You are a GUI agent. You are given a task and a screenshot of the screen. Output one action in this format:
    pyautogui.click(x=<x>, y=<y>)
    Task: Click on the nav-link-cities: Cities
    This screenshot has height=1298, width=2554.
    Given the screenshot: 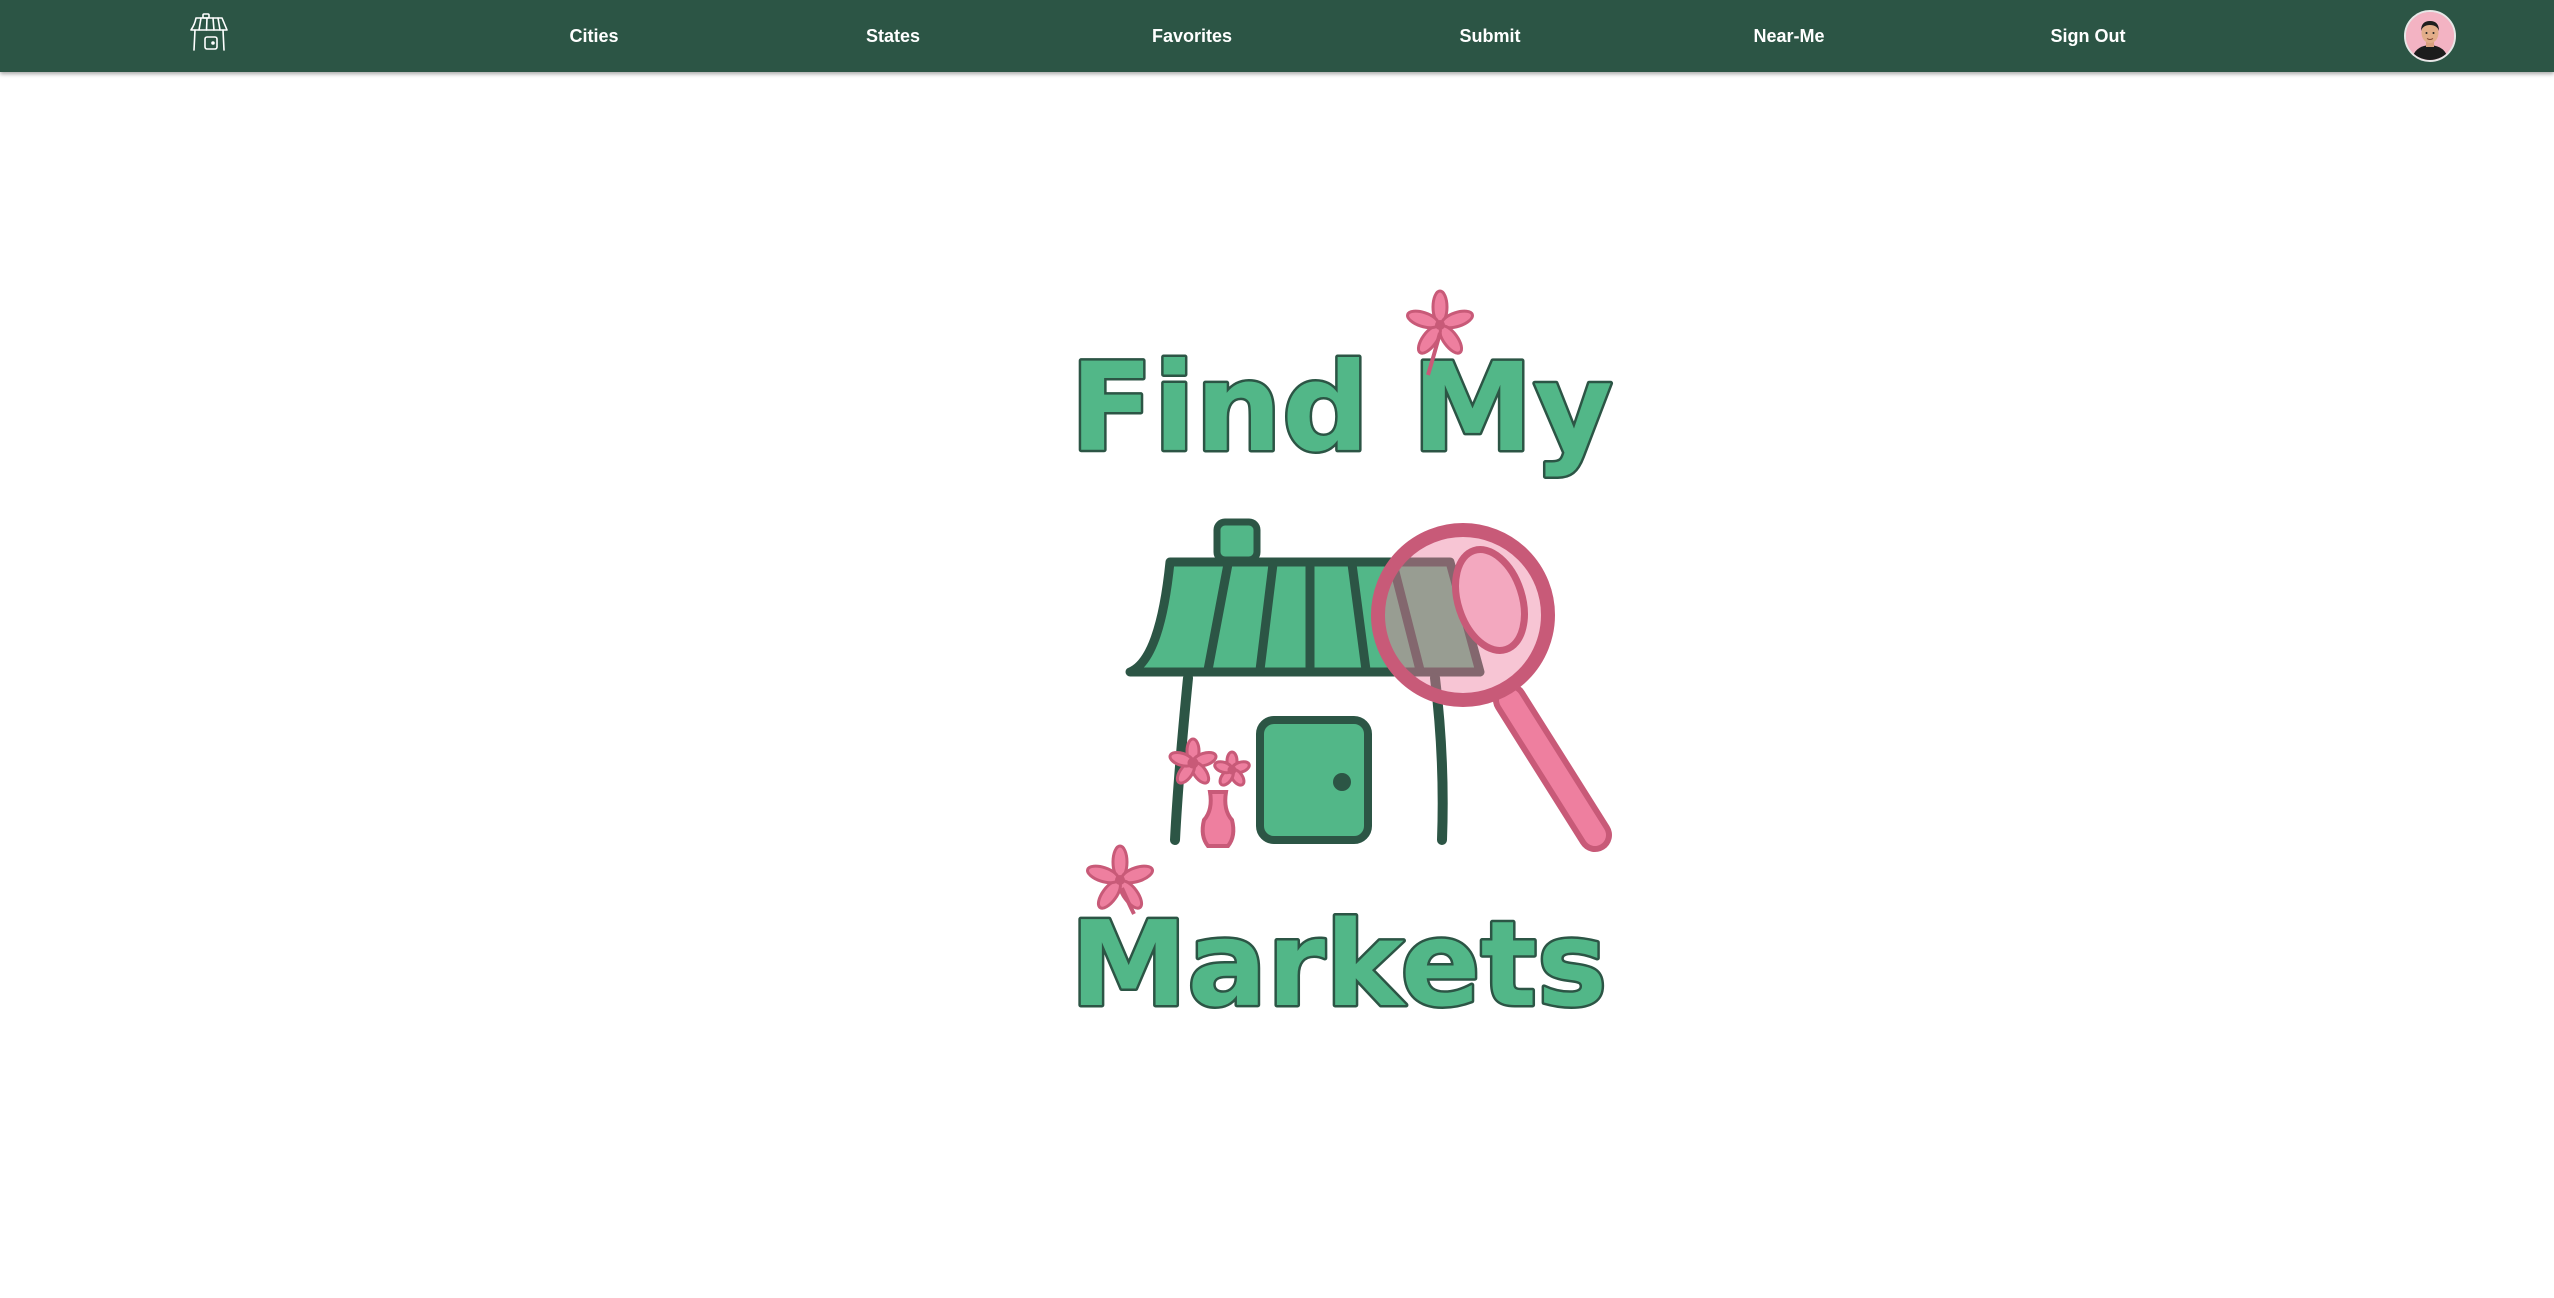 What is the action you would take?
    pyautogui.click(x=593, y=36)
    